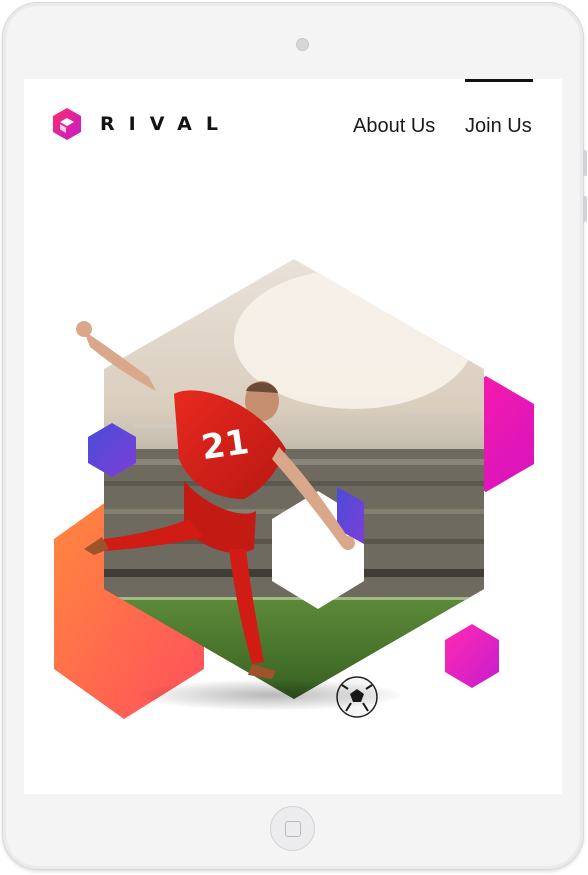 The image size is (588, 875). What do you see at coordinates (585, 163) in the screenshot?
I see `volume-up-button` at bounding box center [585, 163].